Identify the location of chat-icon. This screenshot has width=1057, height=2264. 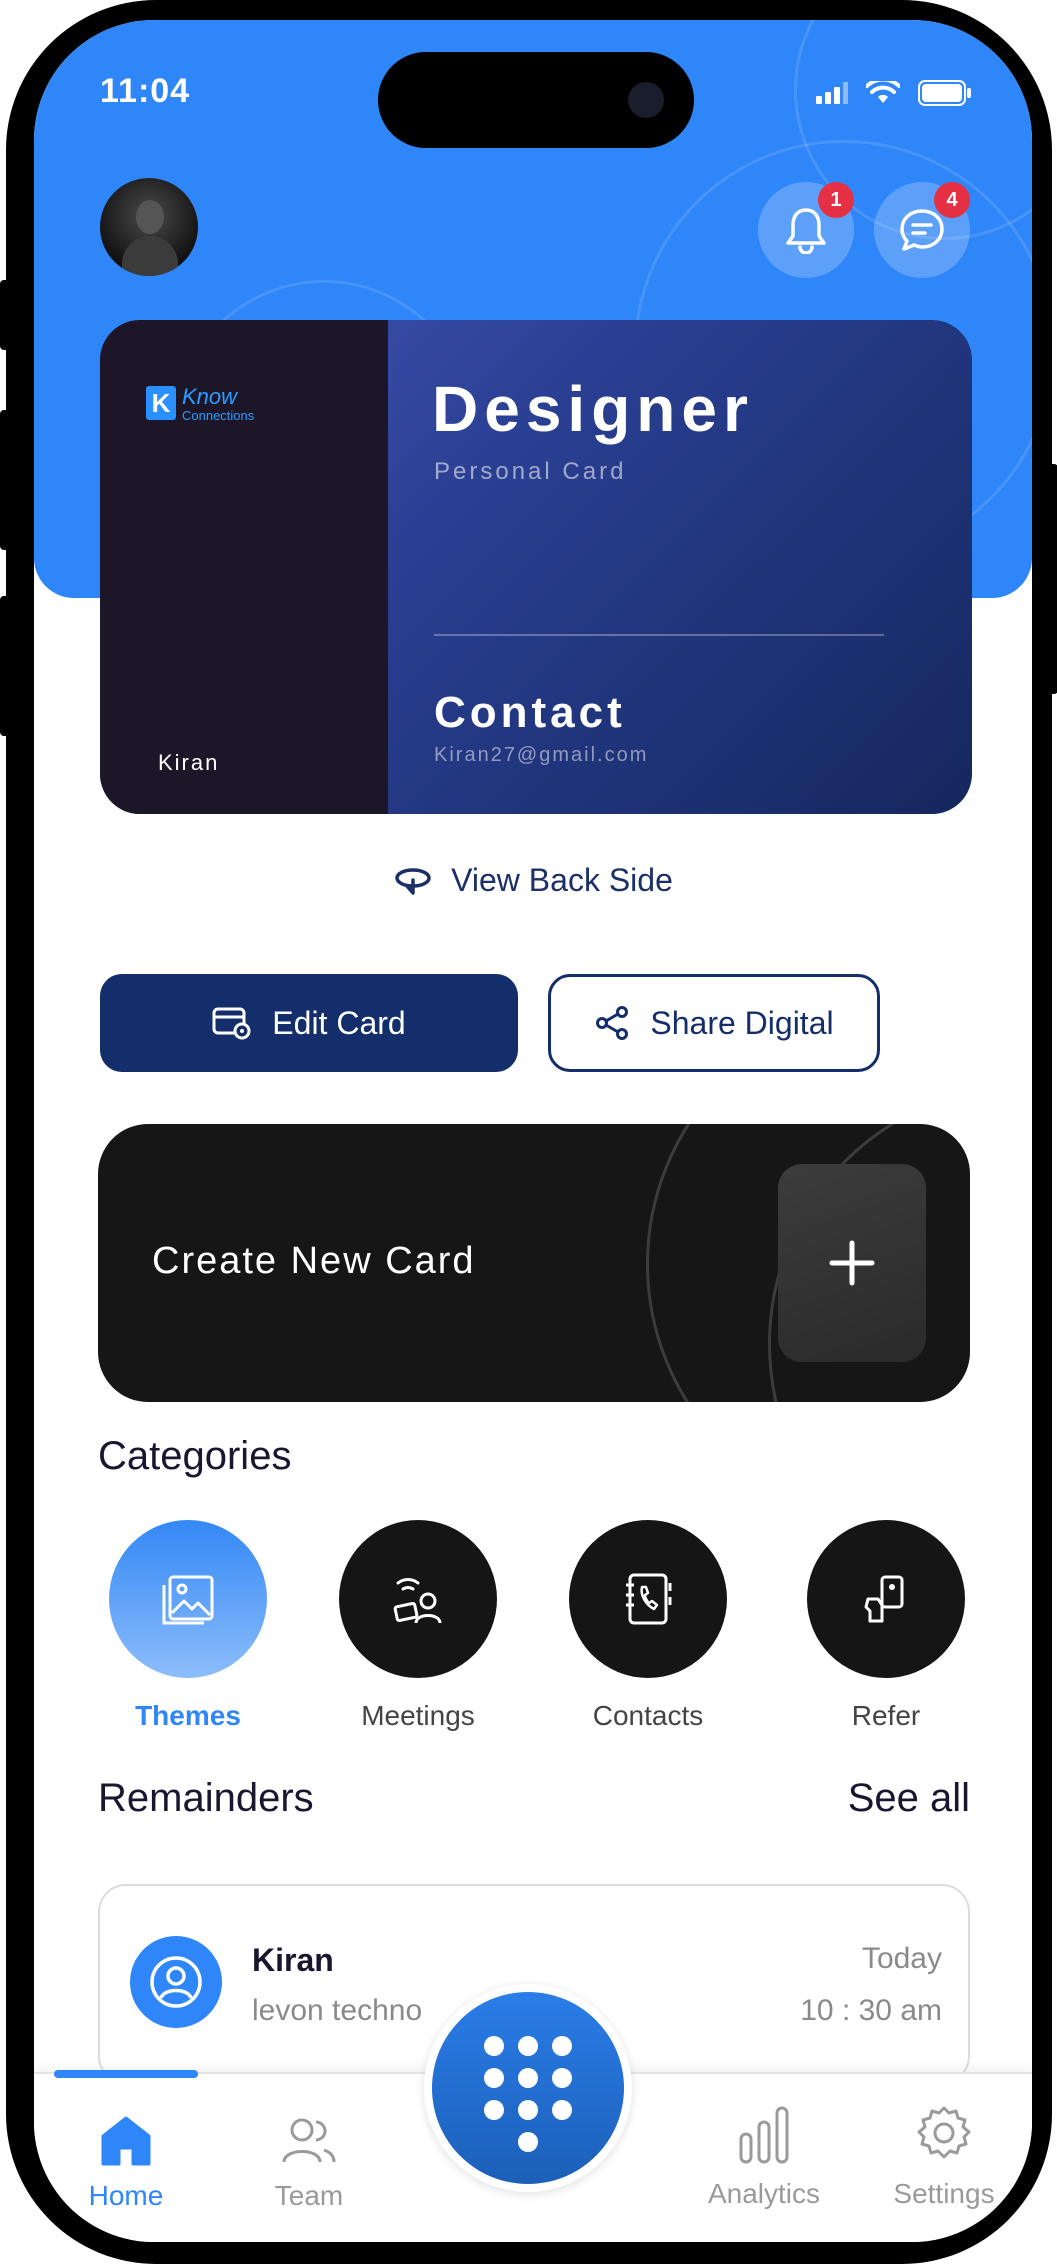
(922, 230).